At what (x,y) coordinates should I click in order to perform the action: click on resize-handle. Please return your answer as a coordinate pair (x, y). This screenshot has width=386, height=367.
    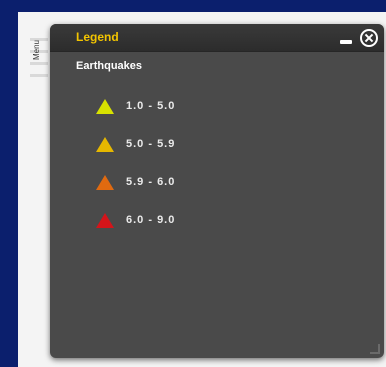
    Looking at the image, I should click on (375, 349).